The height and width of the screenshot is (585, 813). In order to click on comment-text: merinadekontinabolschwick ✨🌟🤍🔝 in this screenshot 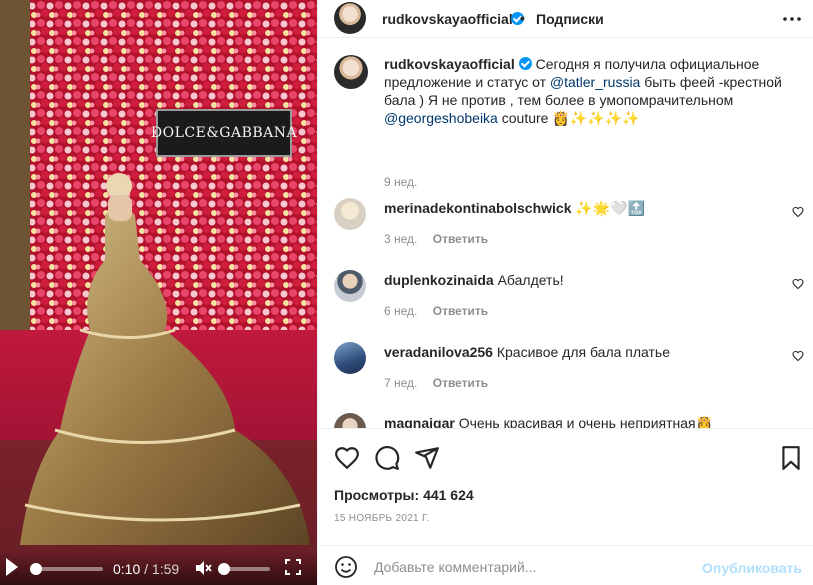, I will do `click(514, 208)`.